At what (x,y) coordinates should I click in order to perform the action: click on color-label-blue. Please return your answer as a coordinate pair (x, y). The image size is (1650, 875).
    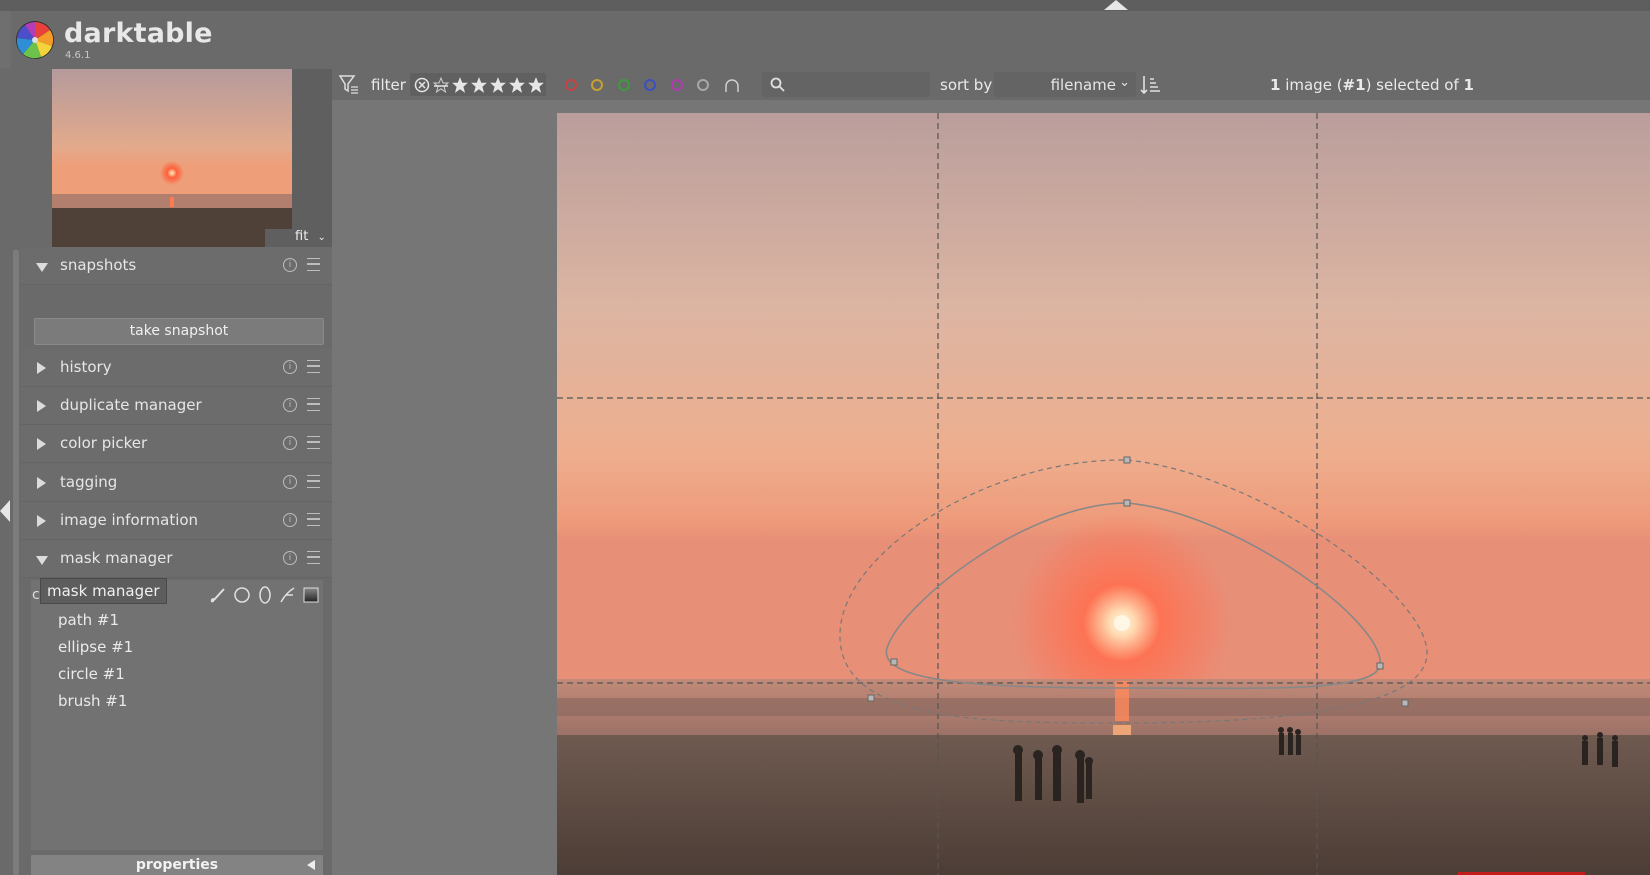
    Looking at the image, I should click on (650, 85).